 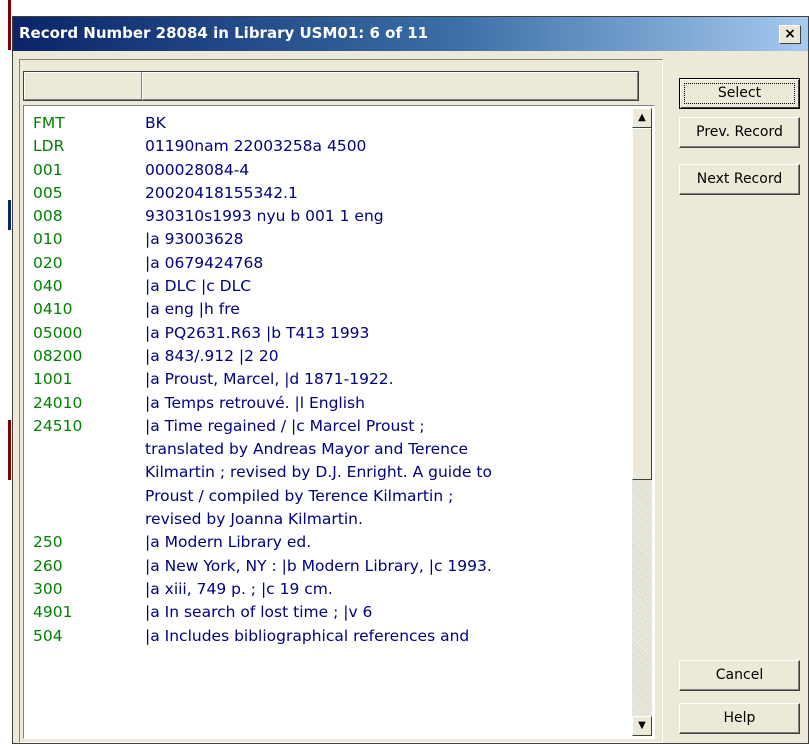 I want to click on field-value-line: |a DLC |c DLC, so click(x=198, y=286).